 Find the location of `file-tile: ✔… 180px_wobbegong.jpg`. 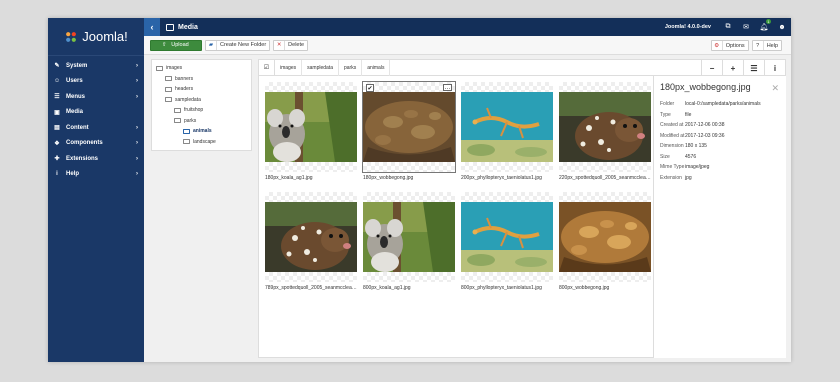

file-tile: ✔… 180px_wobbegong.jpg is located at coordinates (409, 131).